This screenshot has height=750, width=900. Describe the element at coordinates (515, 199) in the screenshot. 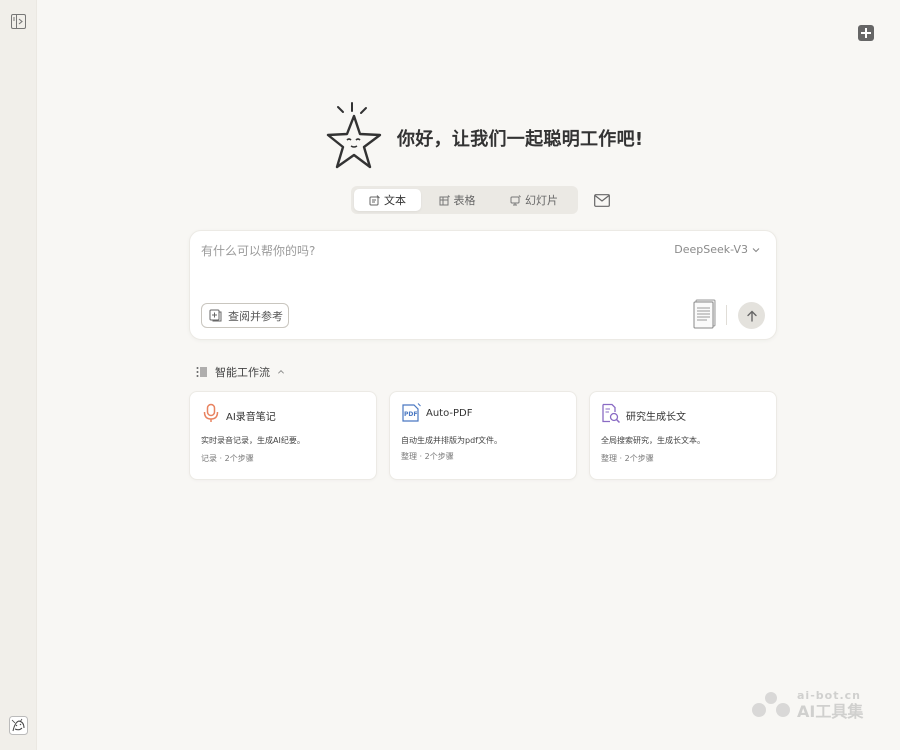

I see `slides-icon` at that location.